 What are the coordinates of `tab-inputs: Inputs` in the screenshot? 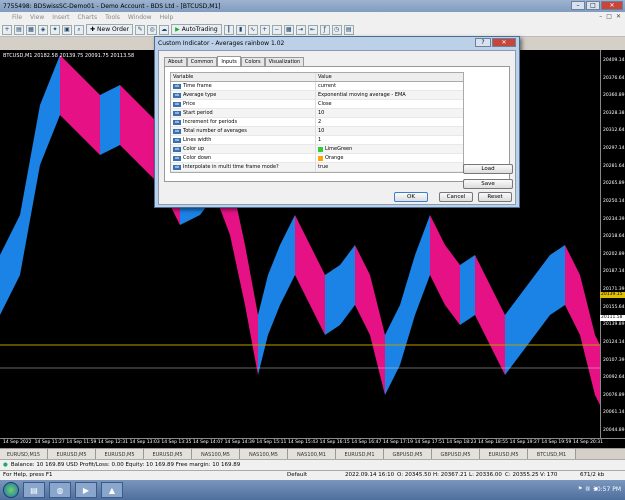 It's located at (229, 61).